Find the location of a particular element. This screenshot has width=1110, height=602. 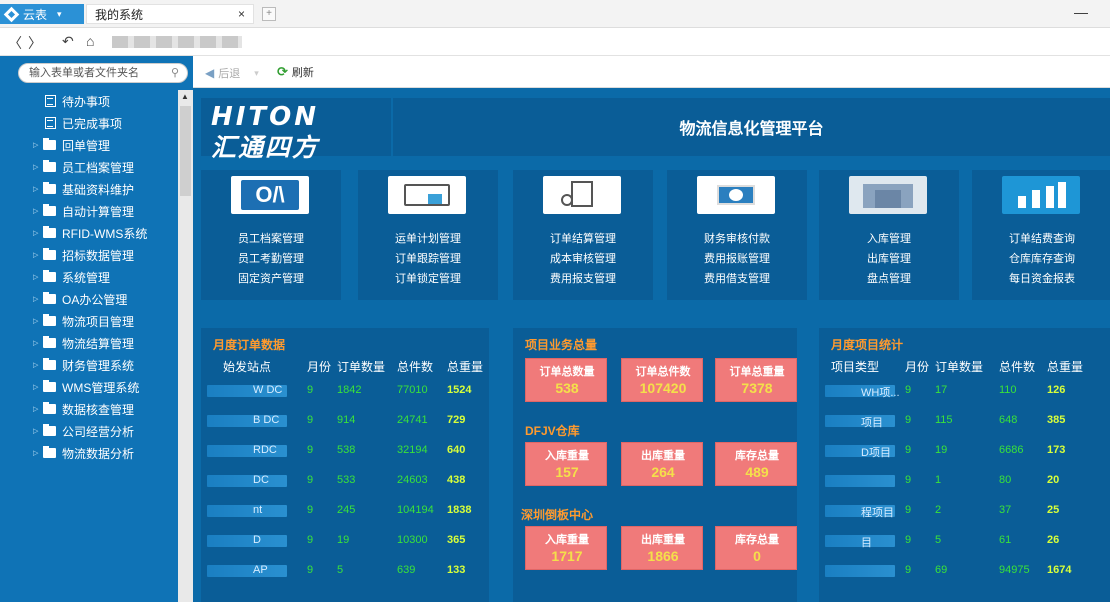

module-link: 订单结费查询 is located at coordinates (1041, 238).